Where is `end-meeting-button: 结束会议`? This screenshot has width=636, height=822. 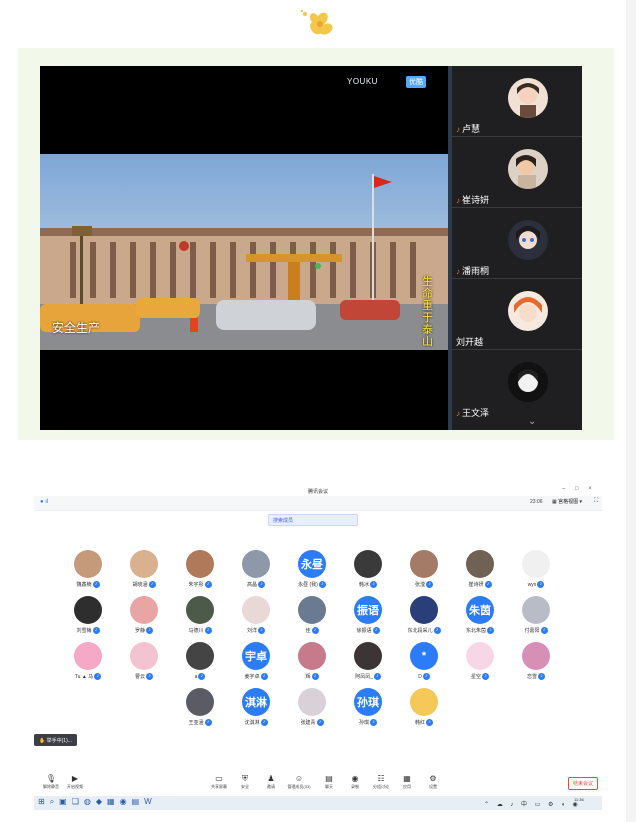
end-meeting-button: 结束会议 is located at coordinates (583, 783).